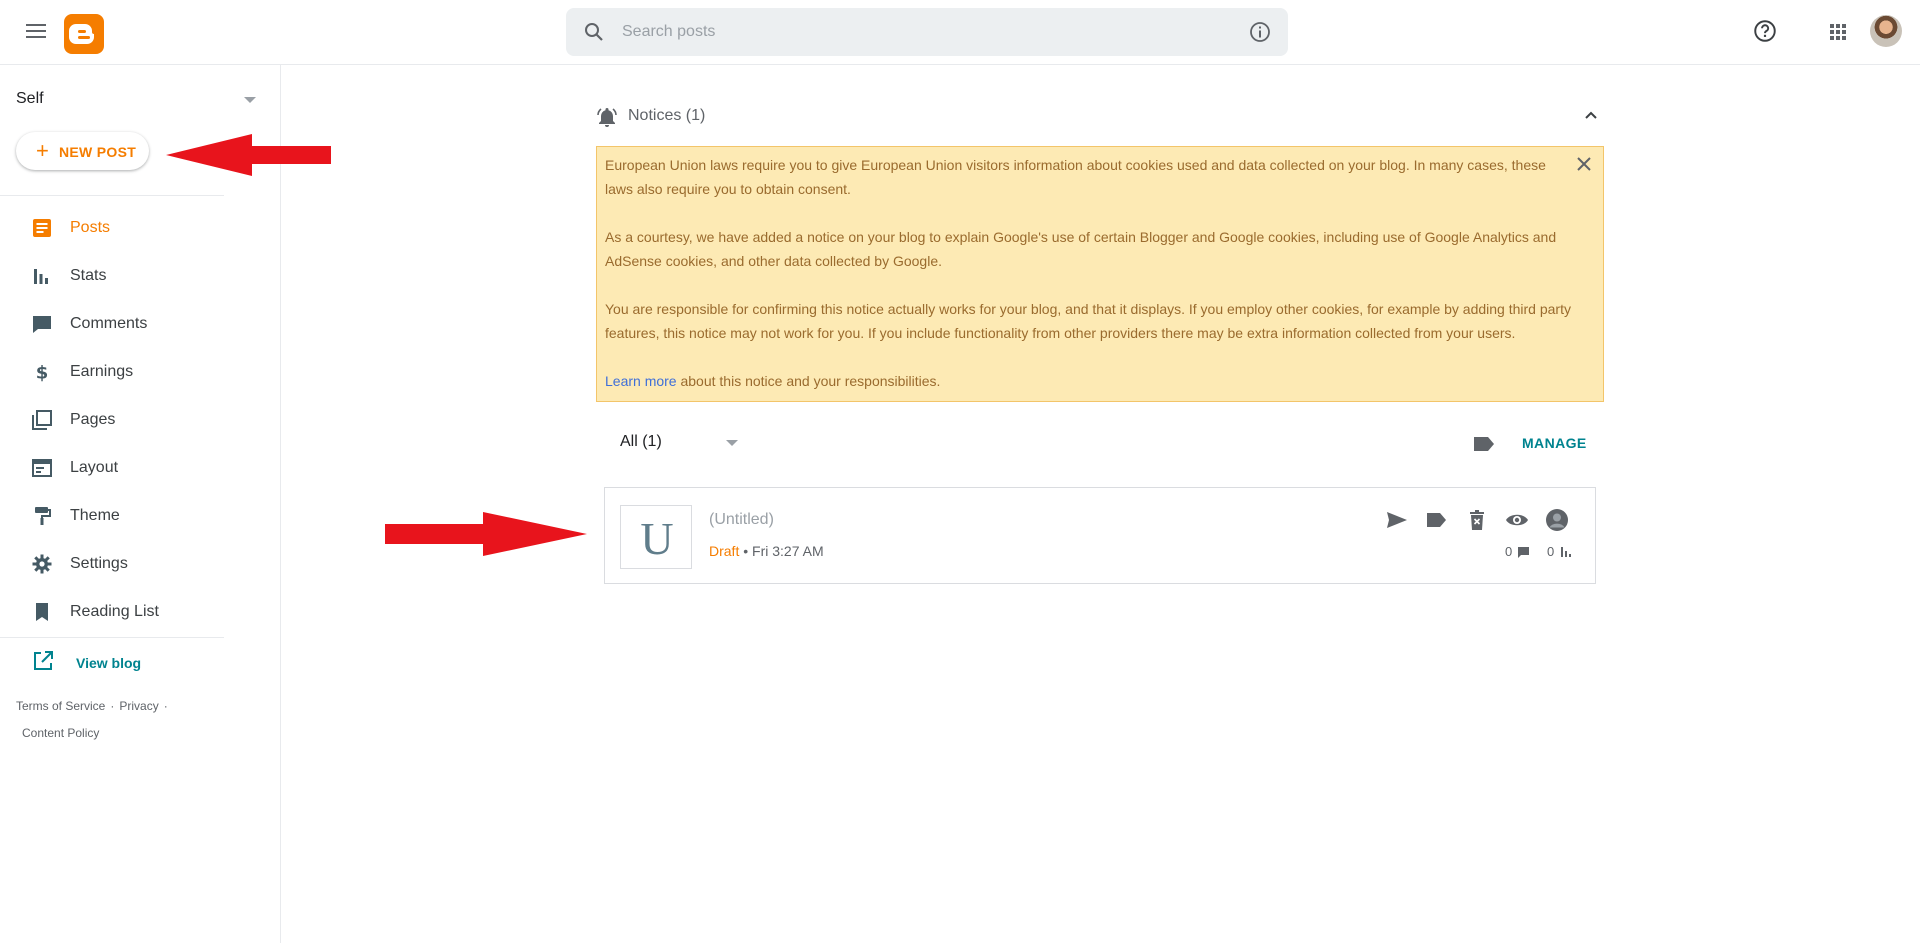 The width and height of the screenshot is (1920, 943). Describe the element at coordinates (1584, 164) in the screenshot. I see `close-icon` at that location.